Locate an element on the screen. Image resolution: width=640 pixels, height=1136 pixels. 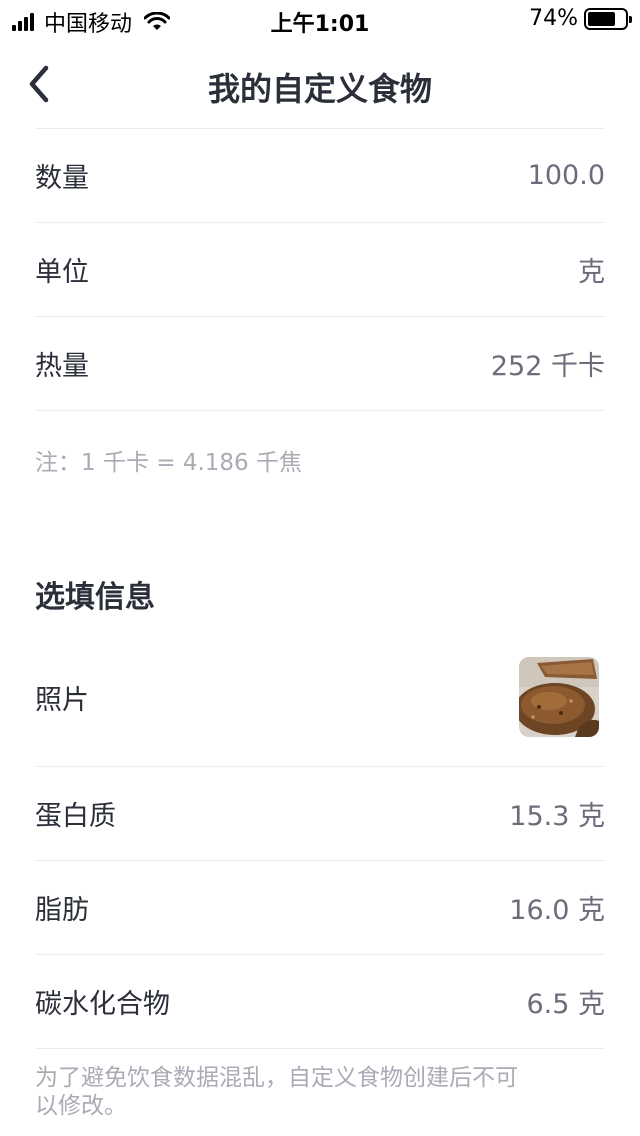
list-divider is located at coordinates (320, 1048).